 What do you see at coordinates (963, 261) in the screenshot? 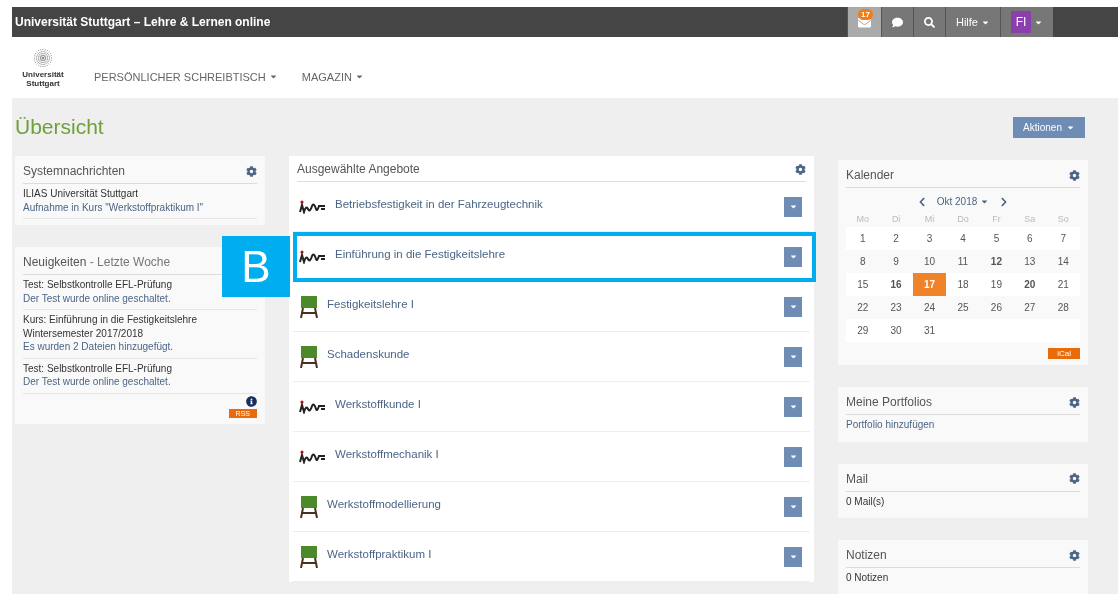
I see `calendar-day: 11` at bounding box center [963, 261].